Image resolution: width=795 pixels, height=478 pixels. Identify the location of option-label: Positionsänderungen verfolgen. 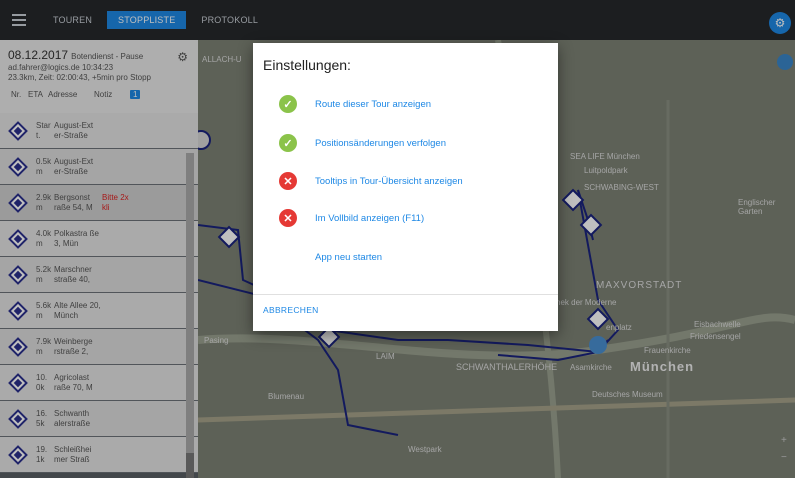
(380, 143).